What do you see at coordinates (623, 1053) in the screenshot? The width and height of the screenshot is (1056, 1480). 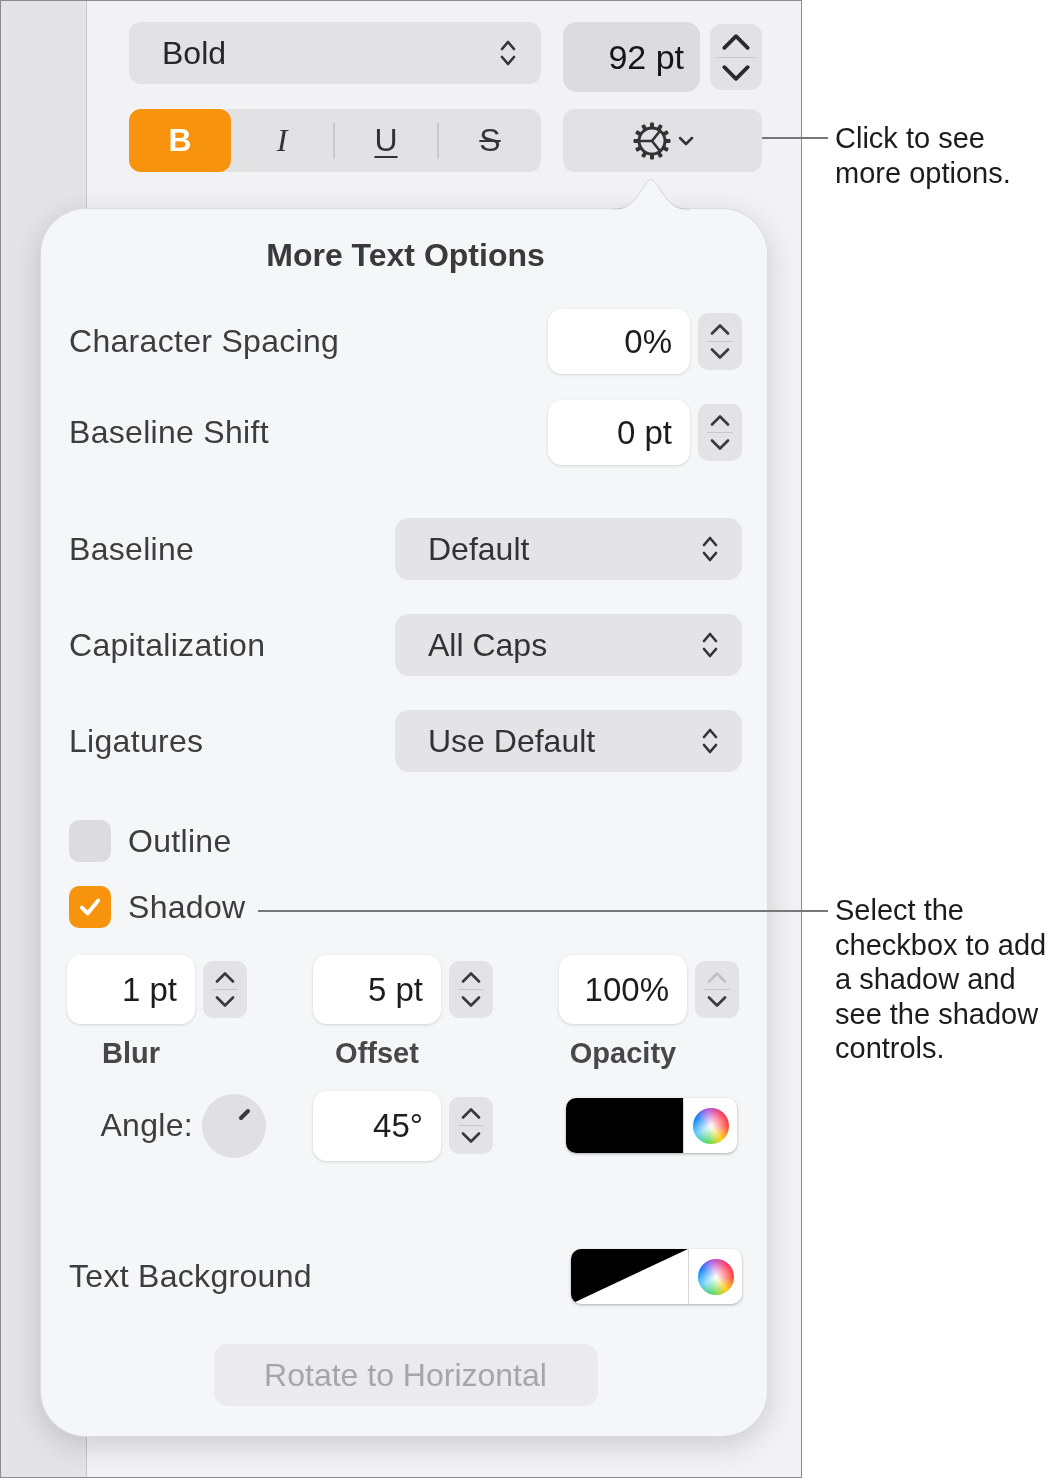 I see `field-caption: Opacity` at bounding box center [623, 1053].